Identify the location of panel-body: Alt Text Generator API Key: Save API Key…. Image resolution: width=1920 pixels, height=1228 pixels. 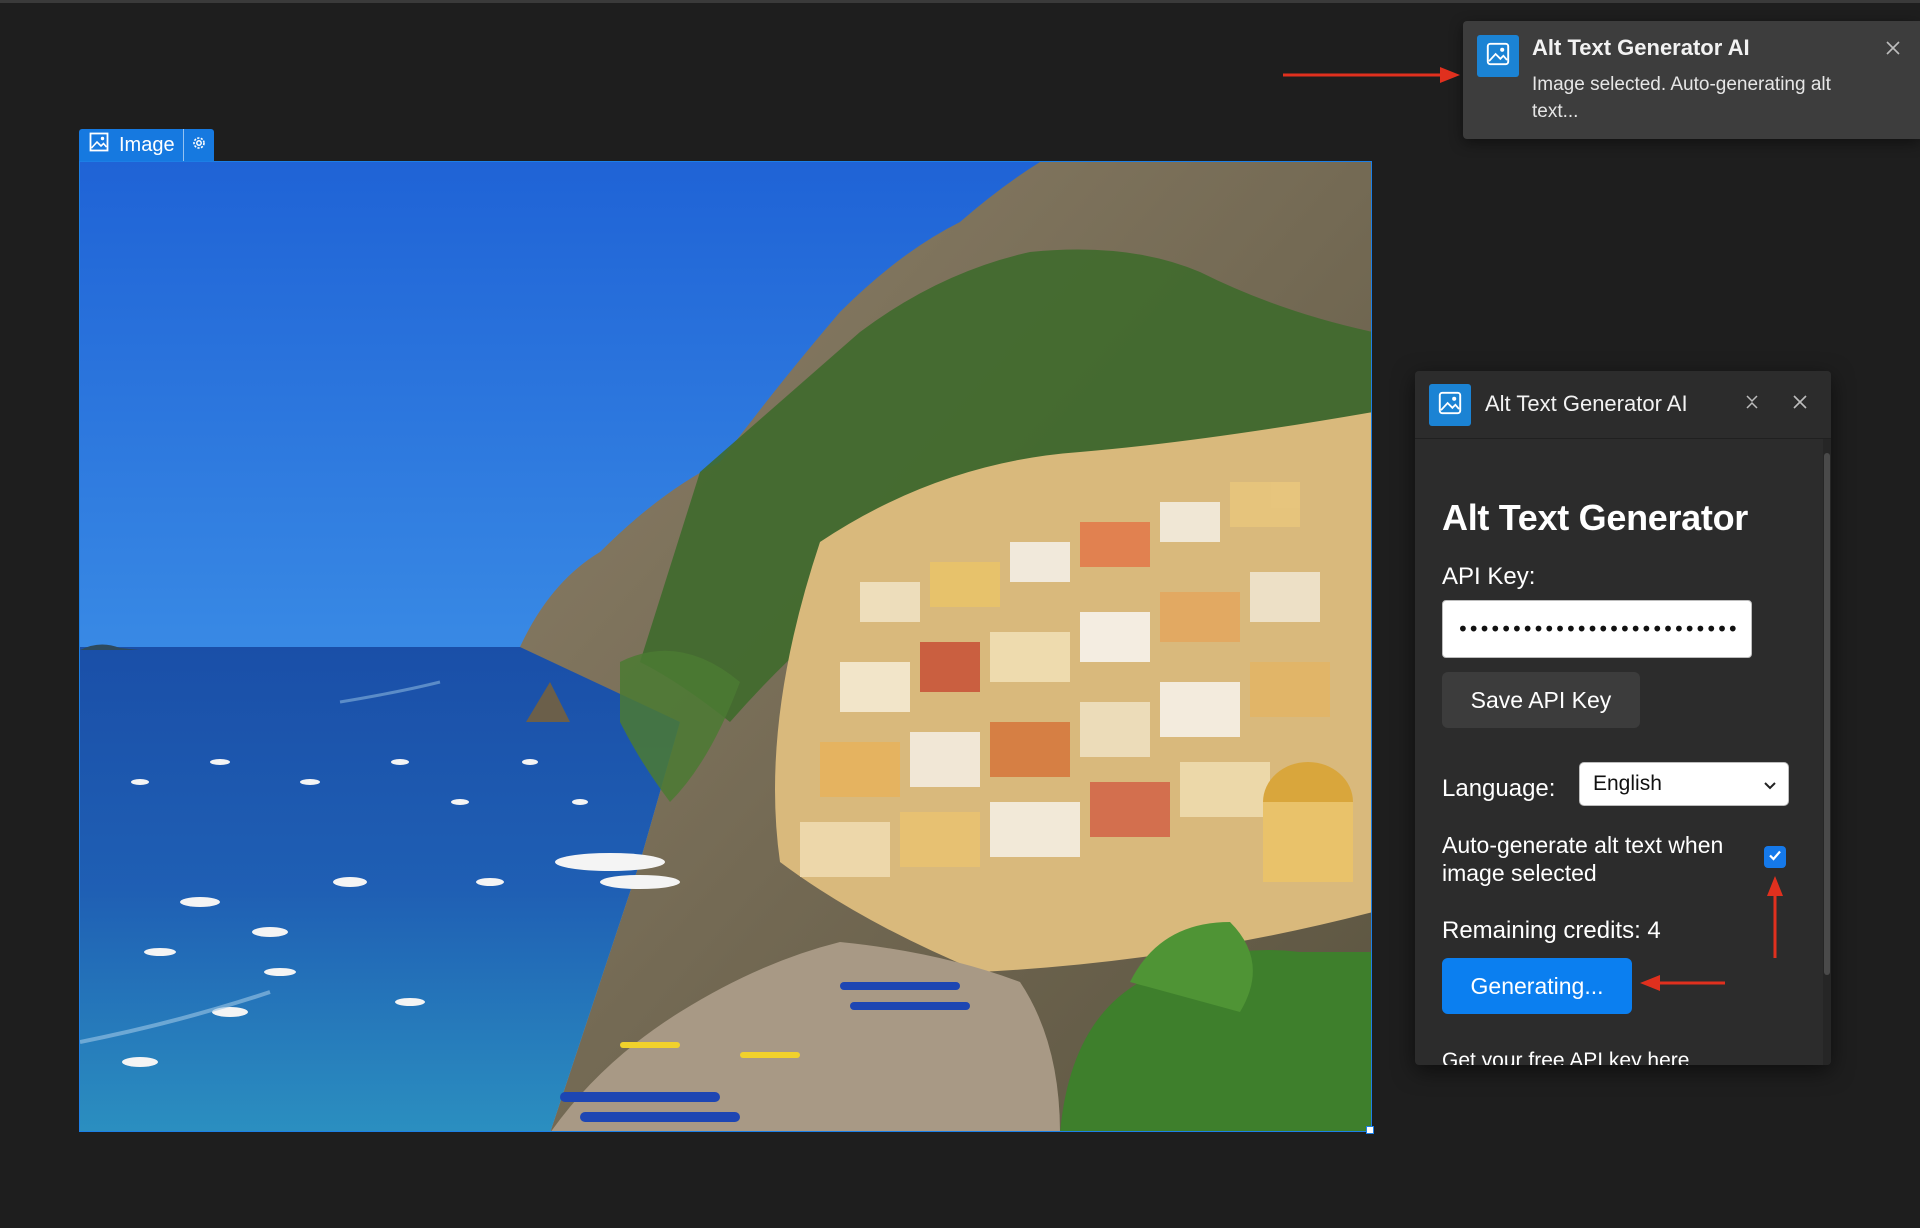
(1618, 752).